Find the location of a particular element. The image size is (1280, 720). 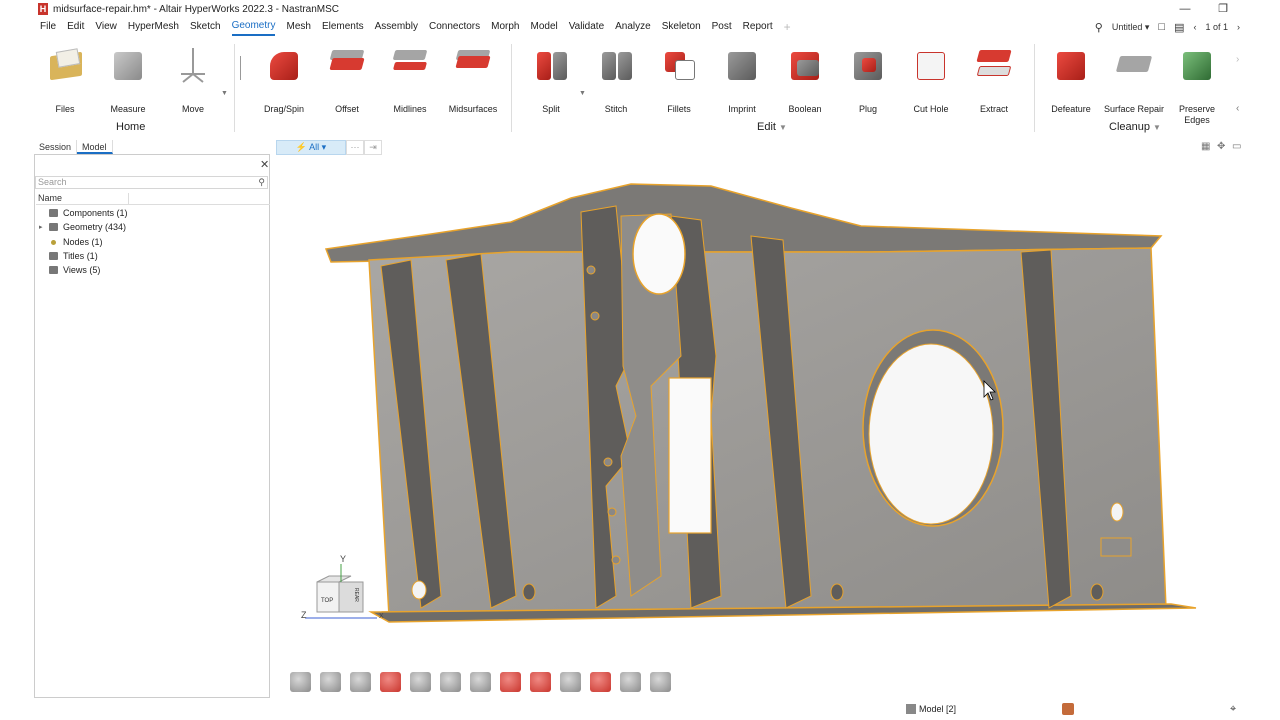

cut-hole-tool: Cut Hole is located at coordinates (931, 79).